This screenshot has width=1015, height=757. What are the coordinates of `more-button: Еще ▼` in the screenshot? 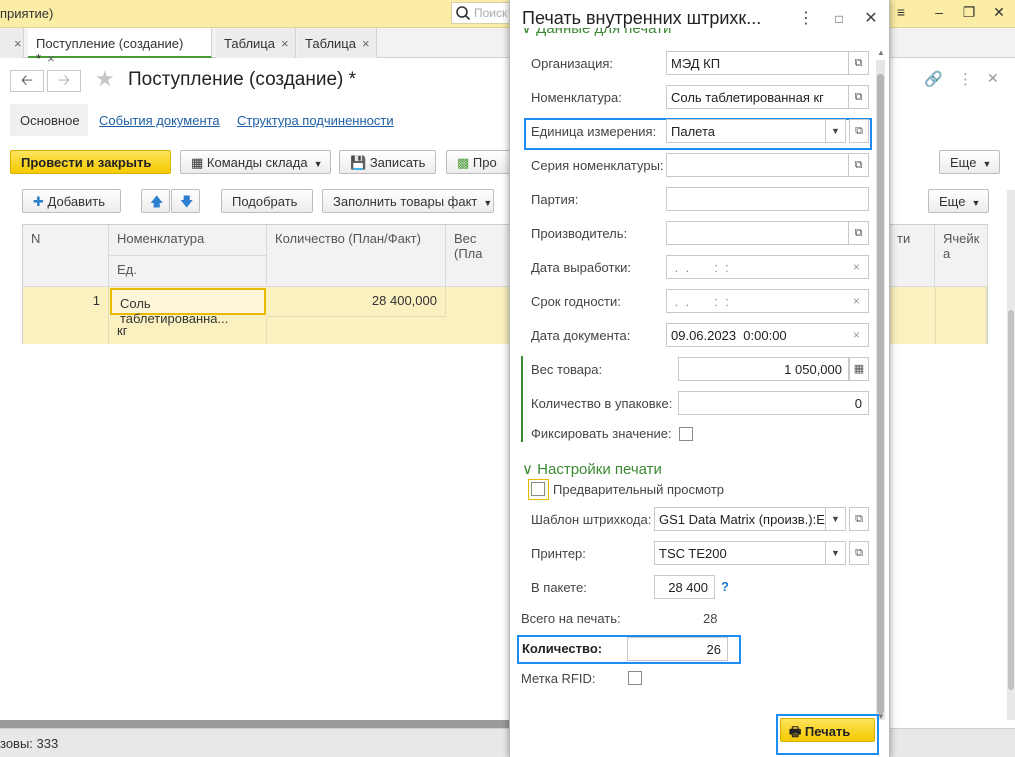 It's located at (969, 162).